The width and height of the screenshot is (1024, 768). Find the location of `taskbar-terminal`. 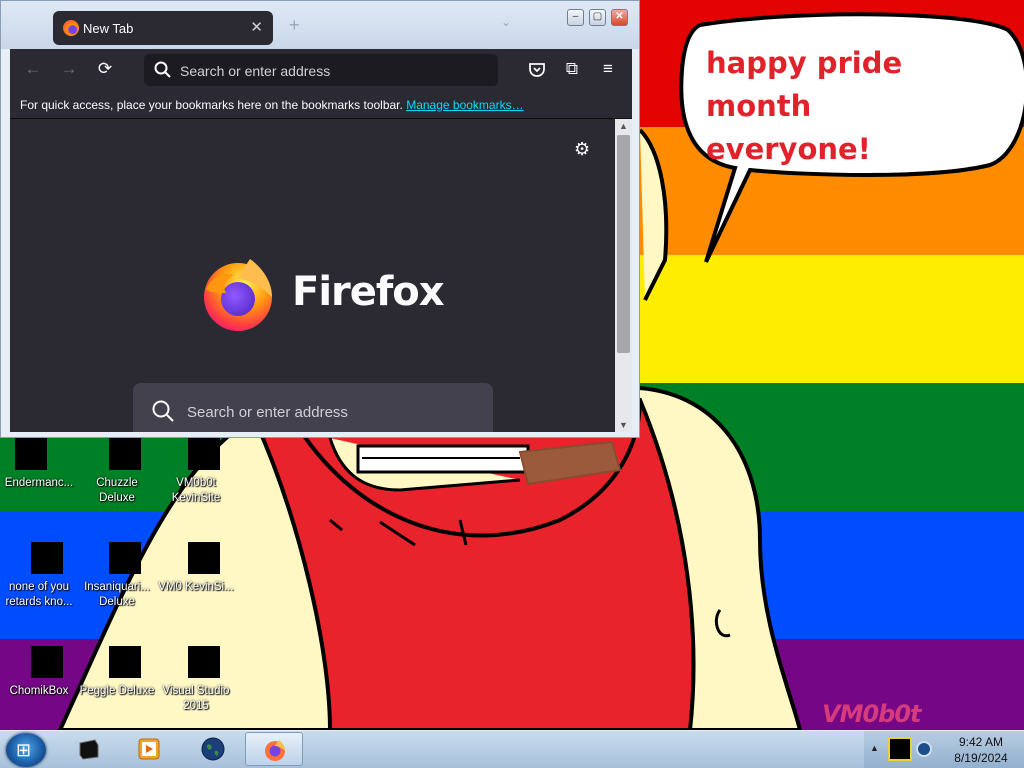

taskbar-terminal is located at coordinates (89, 749).